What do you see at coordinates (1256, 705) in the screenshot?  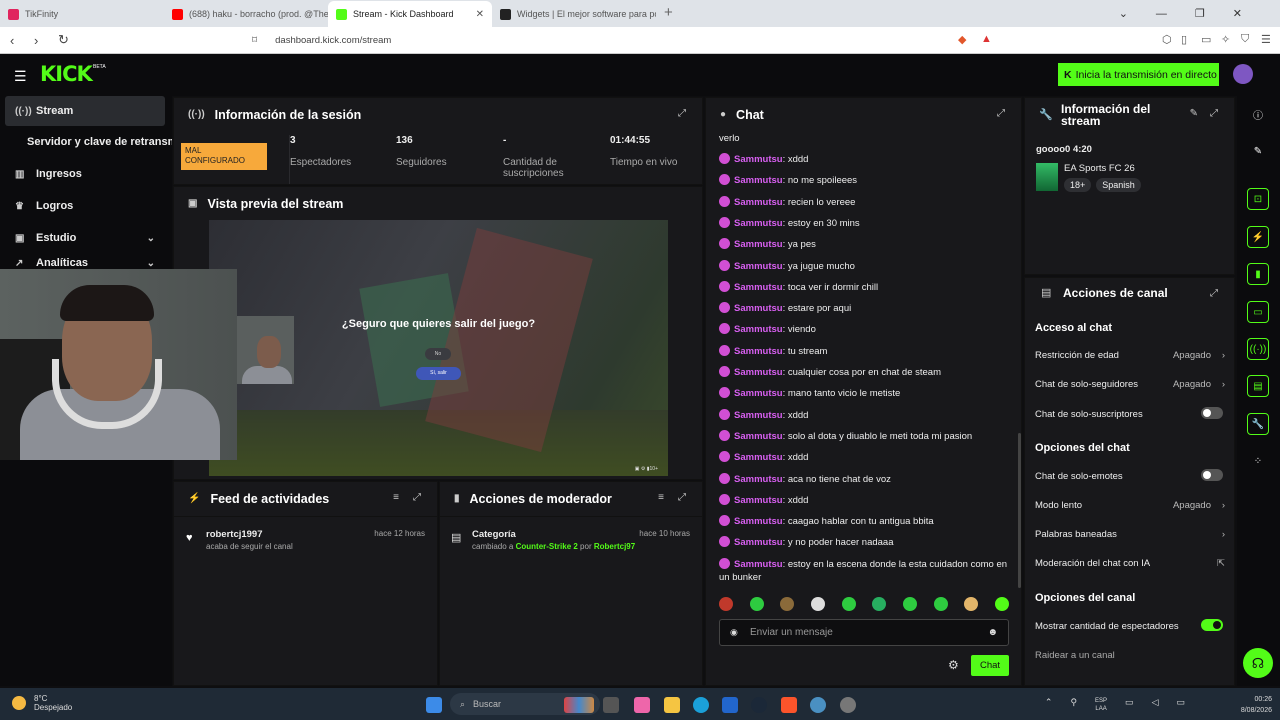 I see `taskbar-clock: 00:26 8/08/2026` at bounding box center [1256, 705].